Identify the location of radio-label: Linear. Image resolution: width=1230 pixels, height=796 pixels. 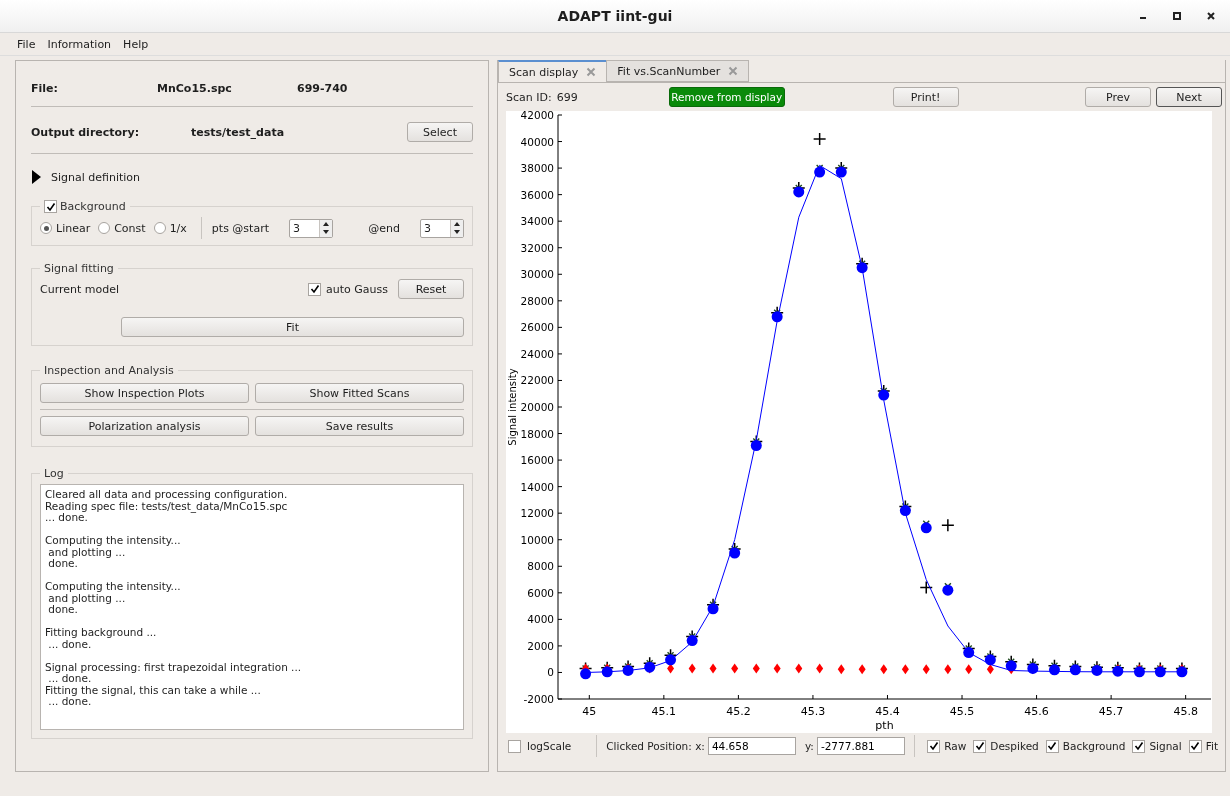
(73, 228).